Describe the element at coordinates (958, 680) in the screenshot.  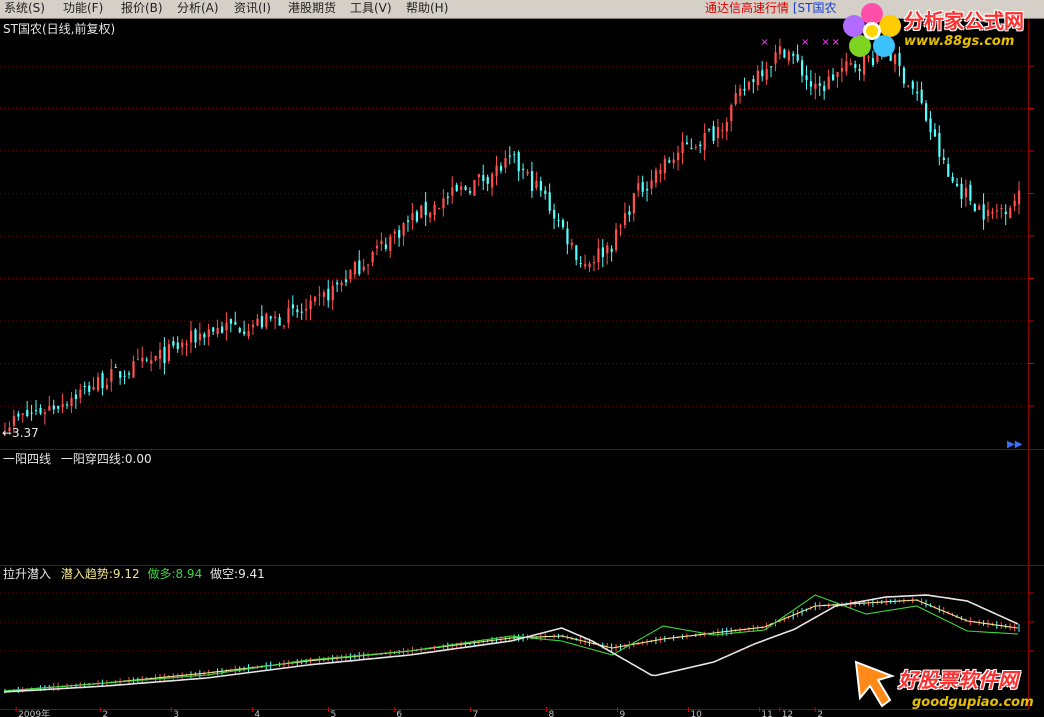
I see `logo-bottom-title: 好股票软件网` at that location.